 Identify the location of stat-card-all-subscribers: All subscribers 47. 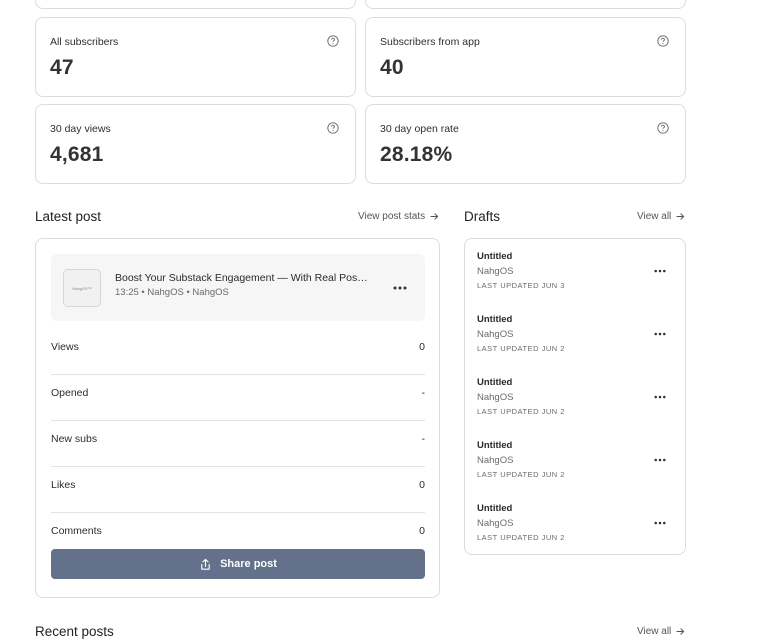
(195, 57).